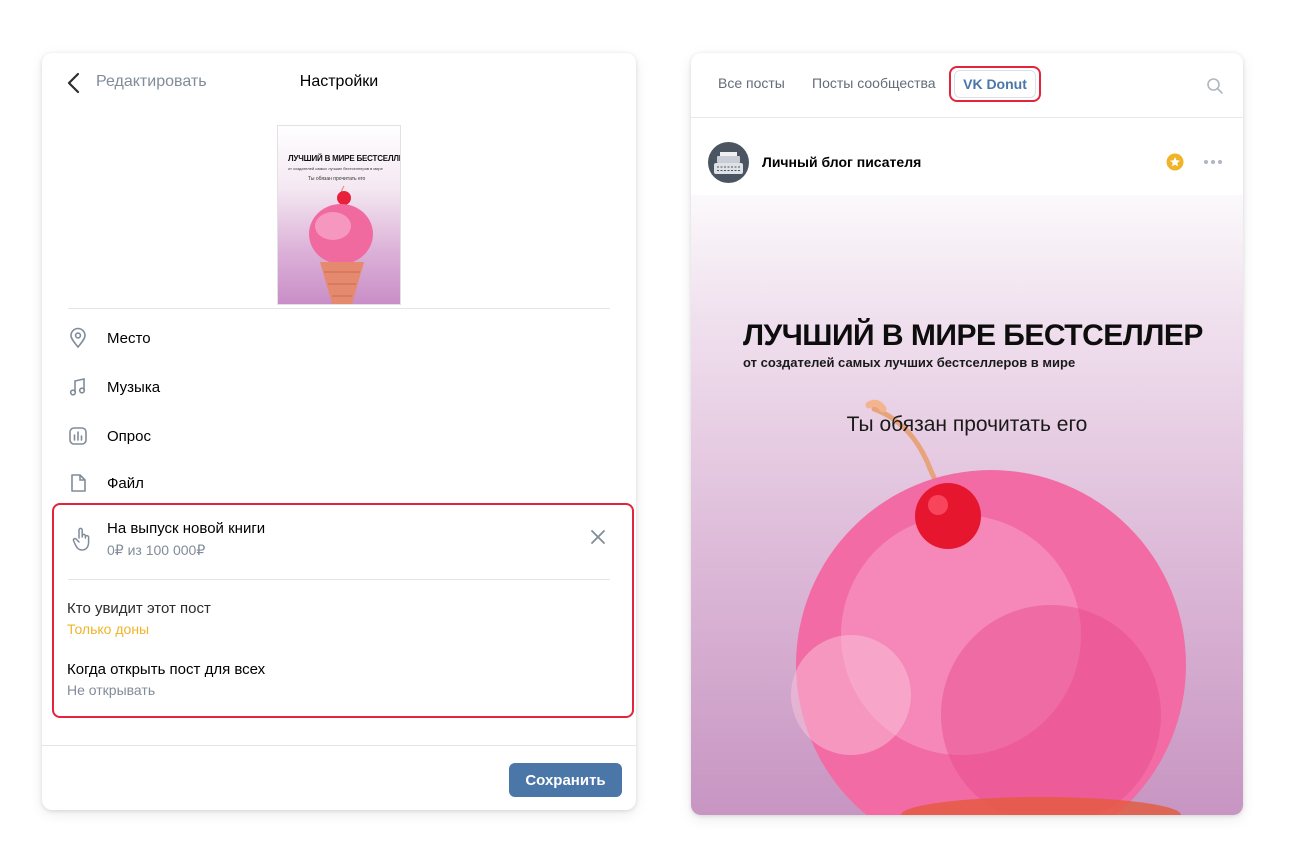 The width and height of the screenshot is (1311, 868). Describe the element at coordinates (874, 83) in the screenshot. I see `tab-community-posts: Посты сообщества` at that location.